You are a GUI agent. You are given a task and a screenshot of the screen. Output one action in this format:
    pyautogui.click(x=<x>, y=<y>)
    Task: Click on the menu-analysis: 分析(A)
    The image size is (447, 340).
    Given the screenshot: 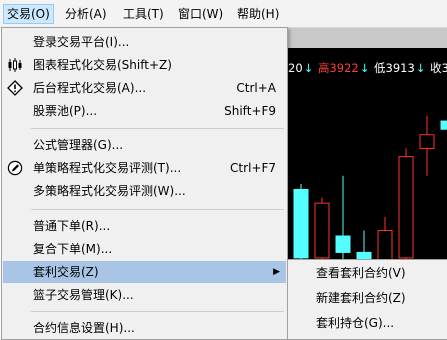 What is the action you would take?
    pyautogui.click(x=86, y=14)
    